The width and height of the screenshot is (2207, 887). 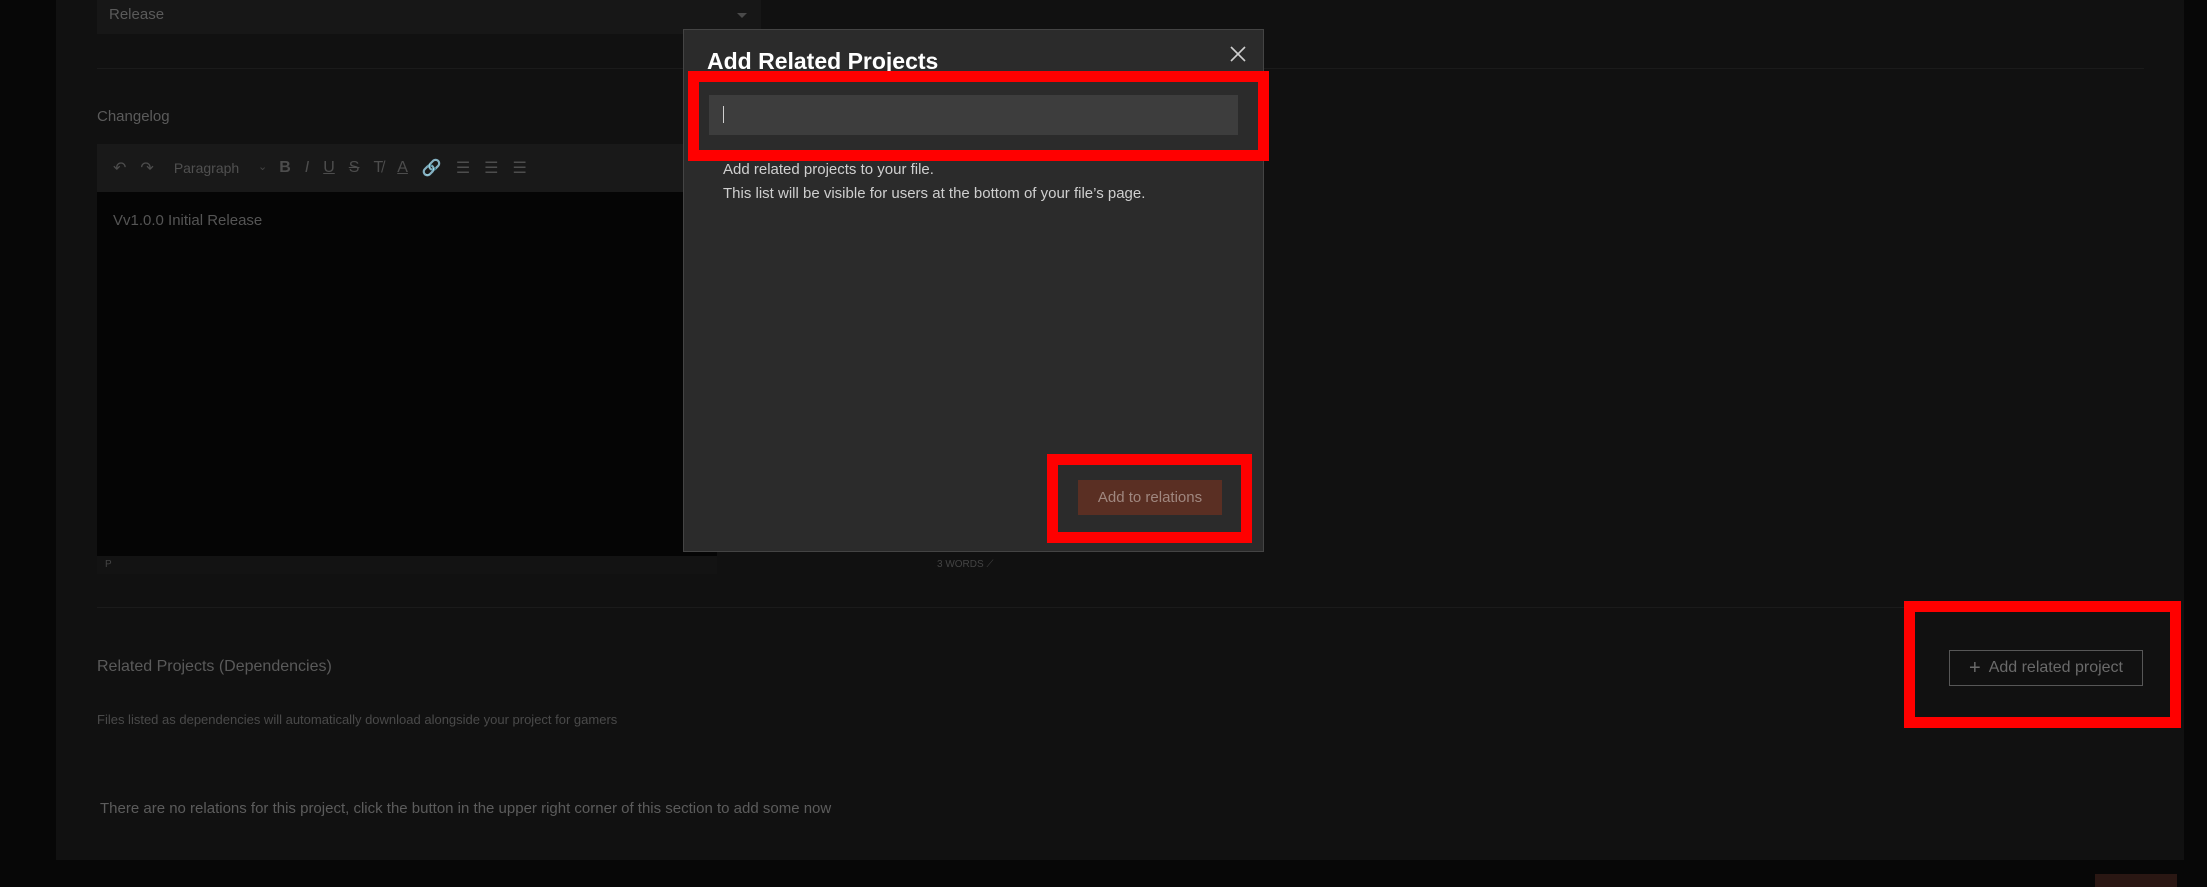 What do you see at coordinates (429, 17) in the screenshot?
I see `release-type-select: Release` at bounding box center [429, 17].